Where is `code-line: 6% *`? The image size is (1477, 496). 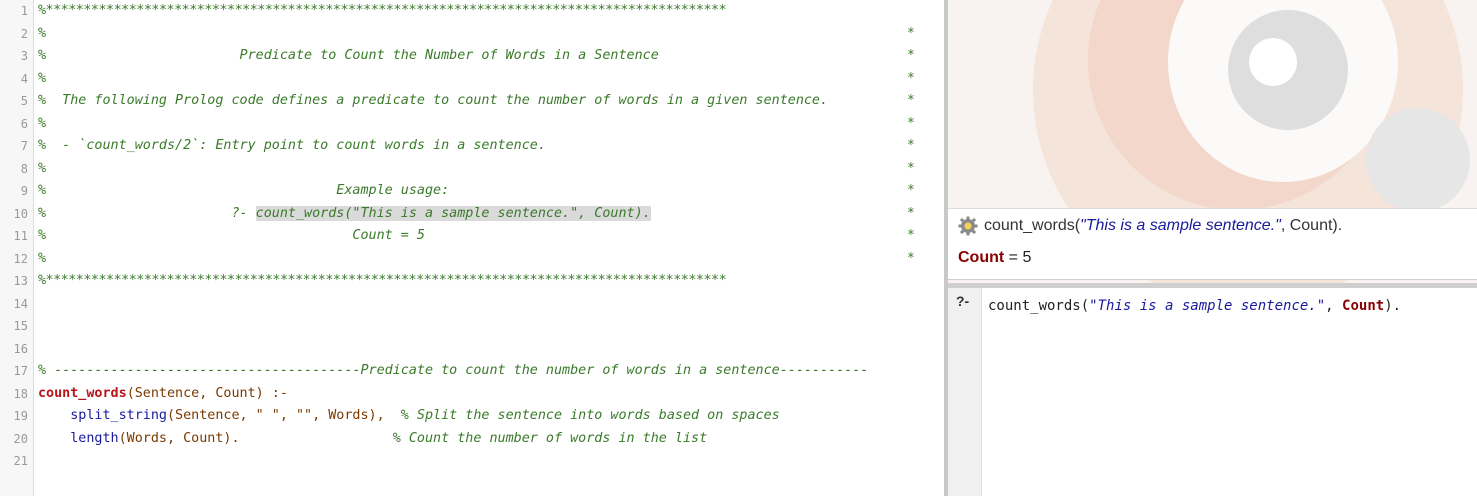
code-line: 6% * is located at coordinates (472, 124).